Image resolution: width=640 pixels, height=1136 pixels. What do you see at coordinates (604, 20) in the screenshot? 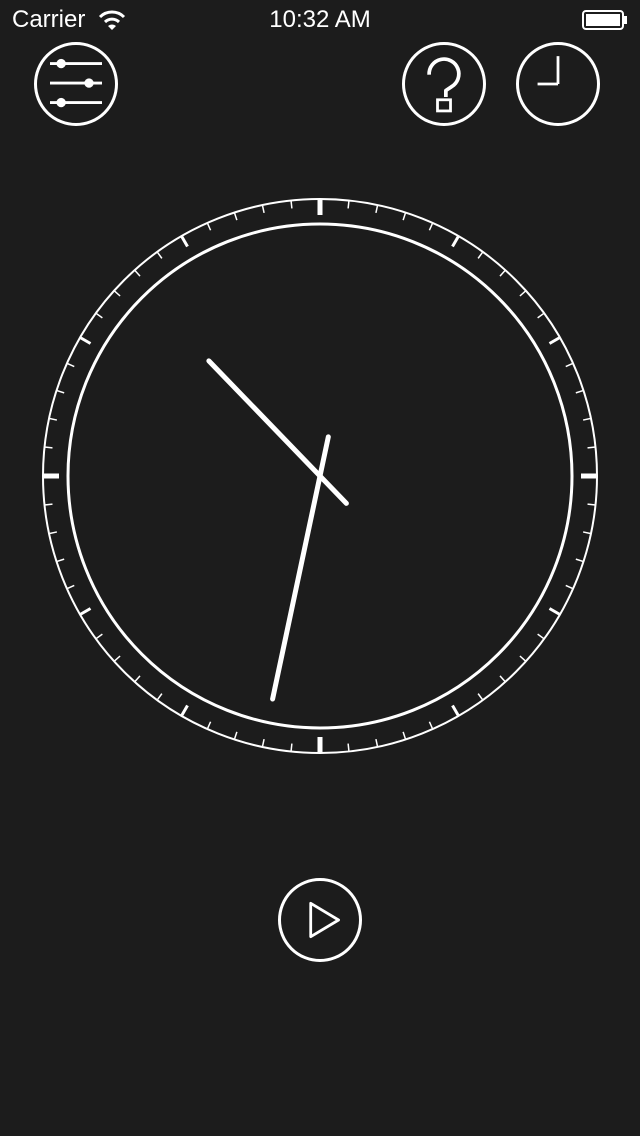
I see `battery-icon` at bounding box center [604, 20].